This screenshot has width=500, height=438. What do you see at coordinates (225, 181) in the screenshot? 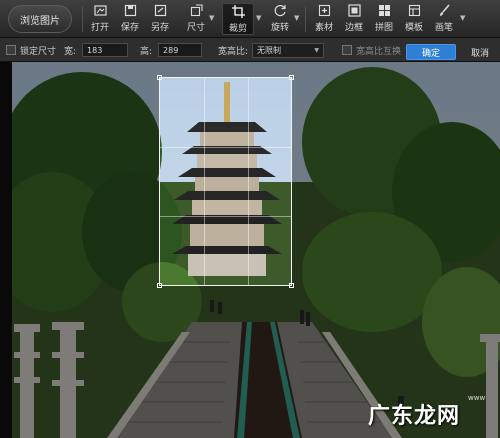
I see `crop-selection-box` at bounding box center [225, 181].